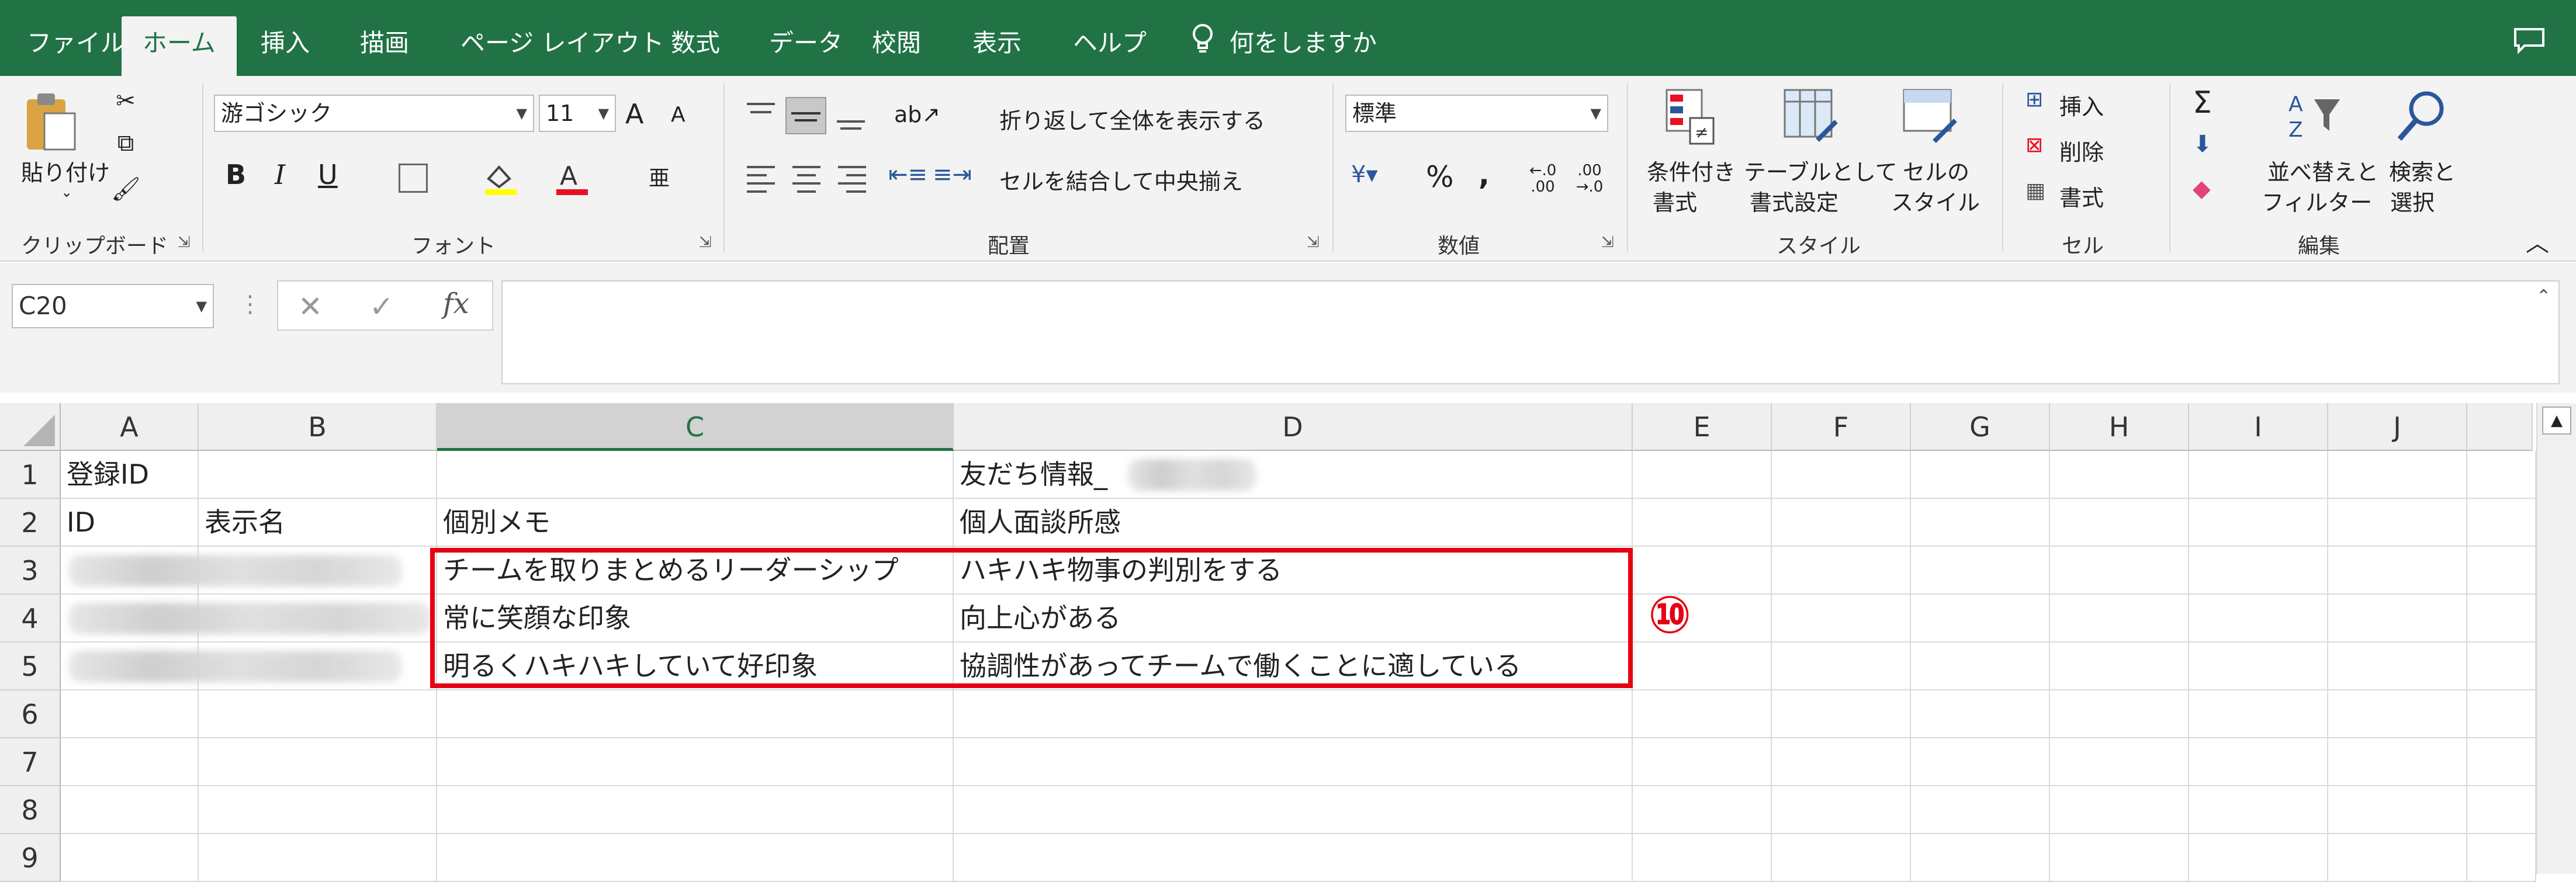 The width and height of the screenshot is (2576, 882). What do you see at coordinates (660, 177) in the screenshot?
I see `phonetic-guide-icon: 亜` at bounding box center [660, 177].